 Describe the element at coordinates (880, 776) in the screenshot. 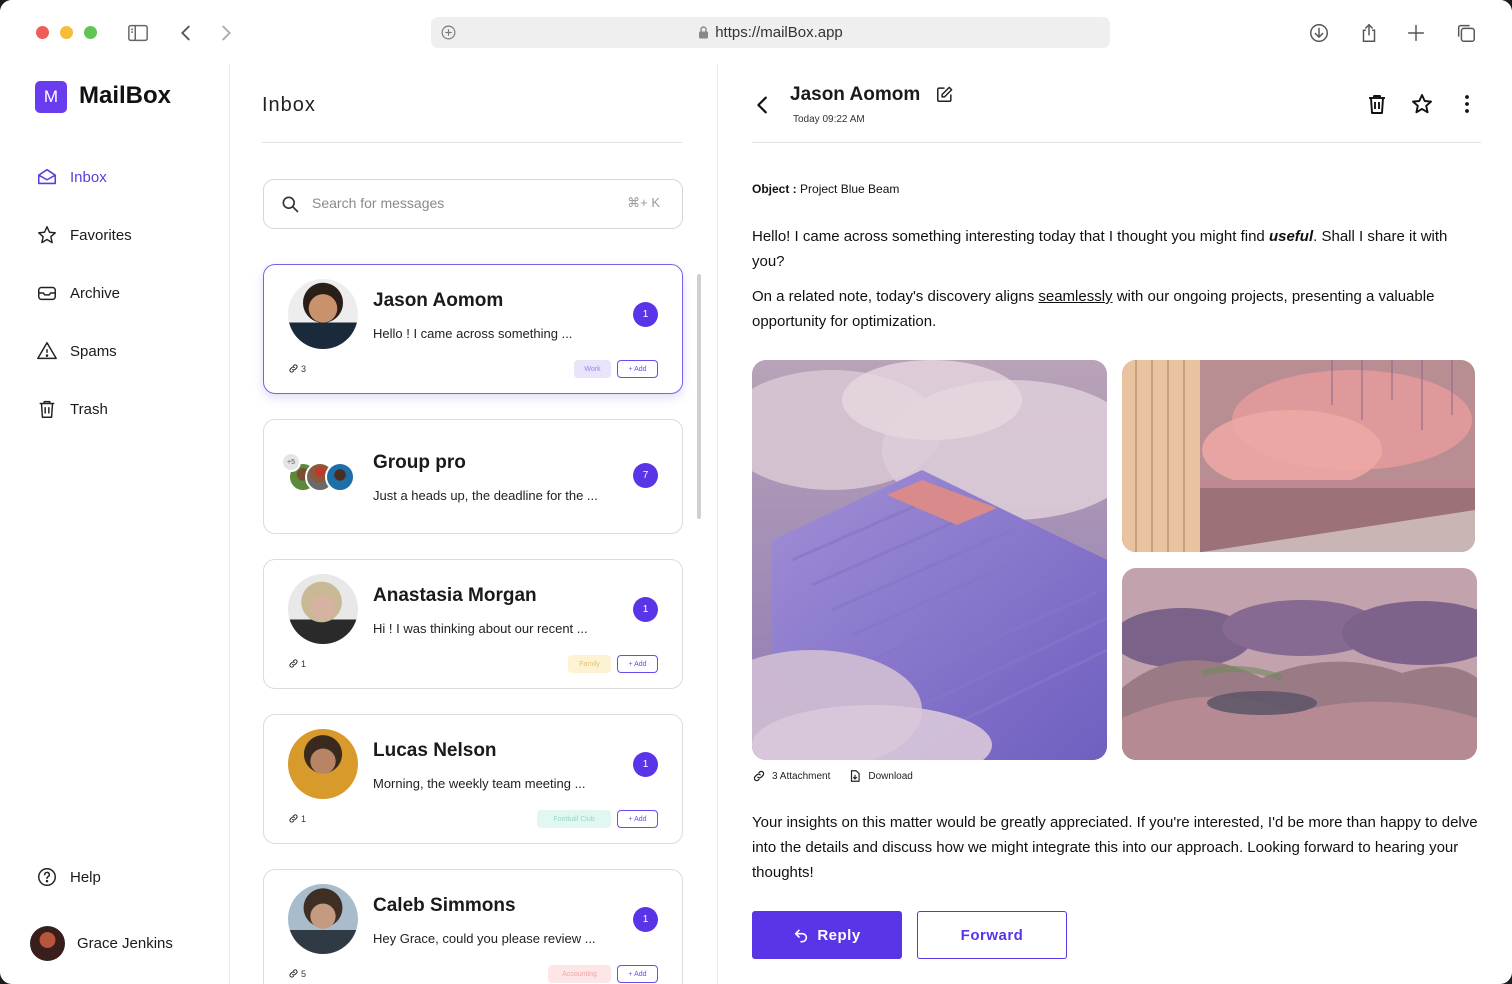

I see `download-button: Download` at that location.